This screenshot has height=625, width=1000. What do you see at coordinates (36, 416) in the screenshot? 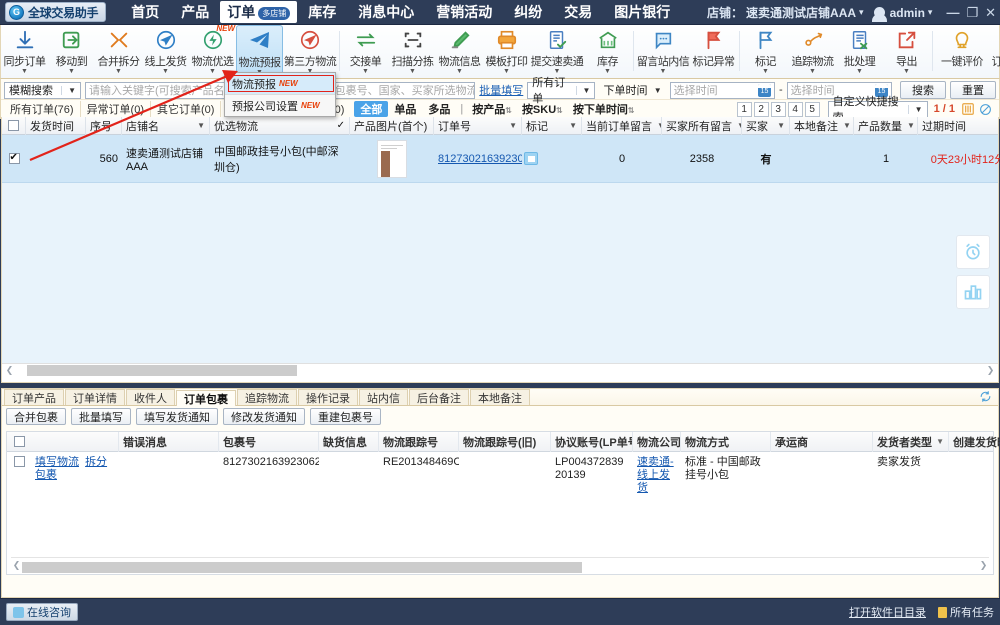
I see `merge-packages-button: 合并包裹` at bounding box center [36, 416].